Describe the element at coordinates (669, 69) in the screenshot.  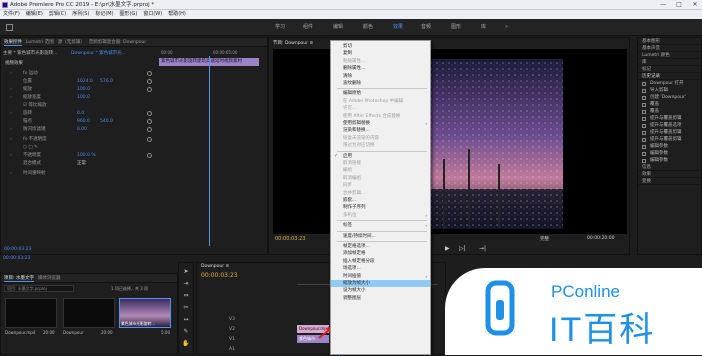
I see `panel-markers: 标记` at that location.